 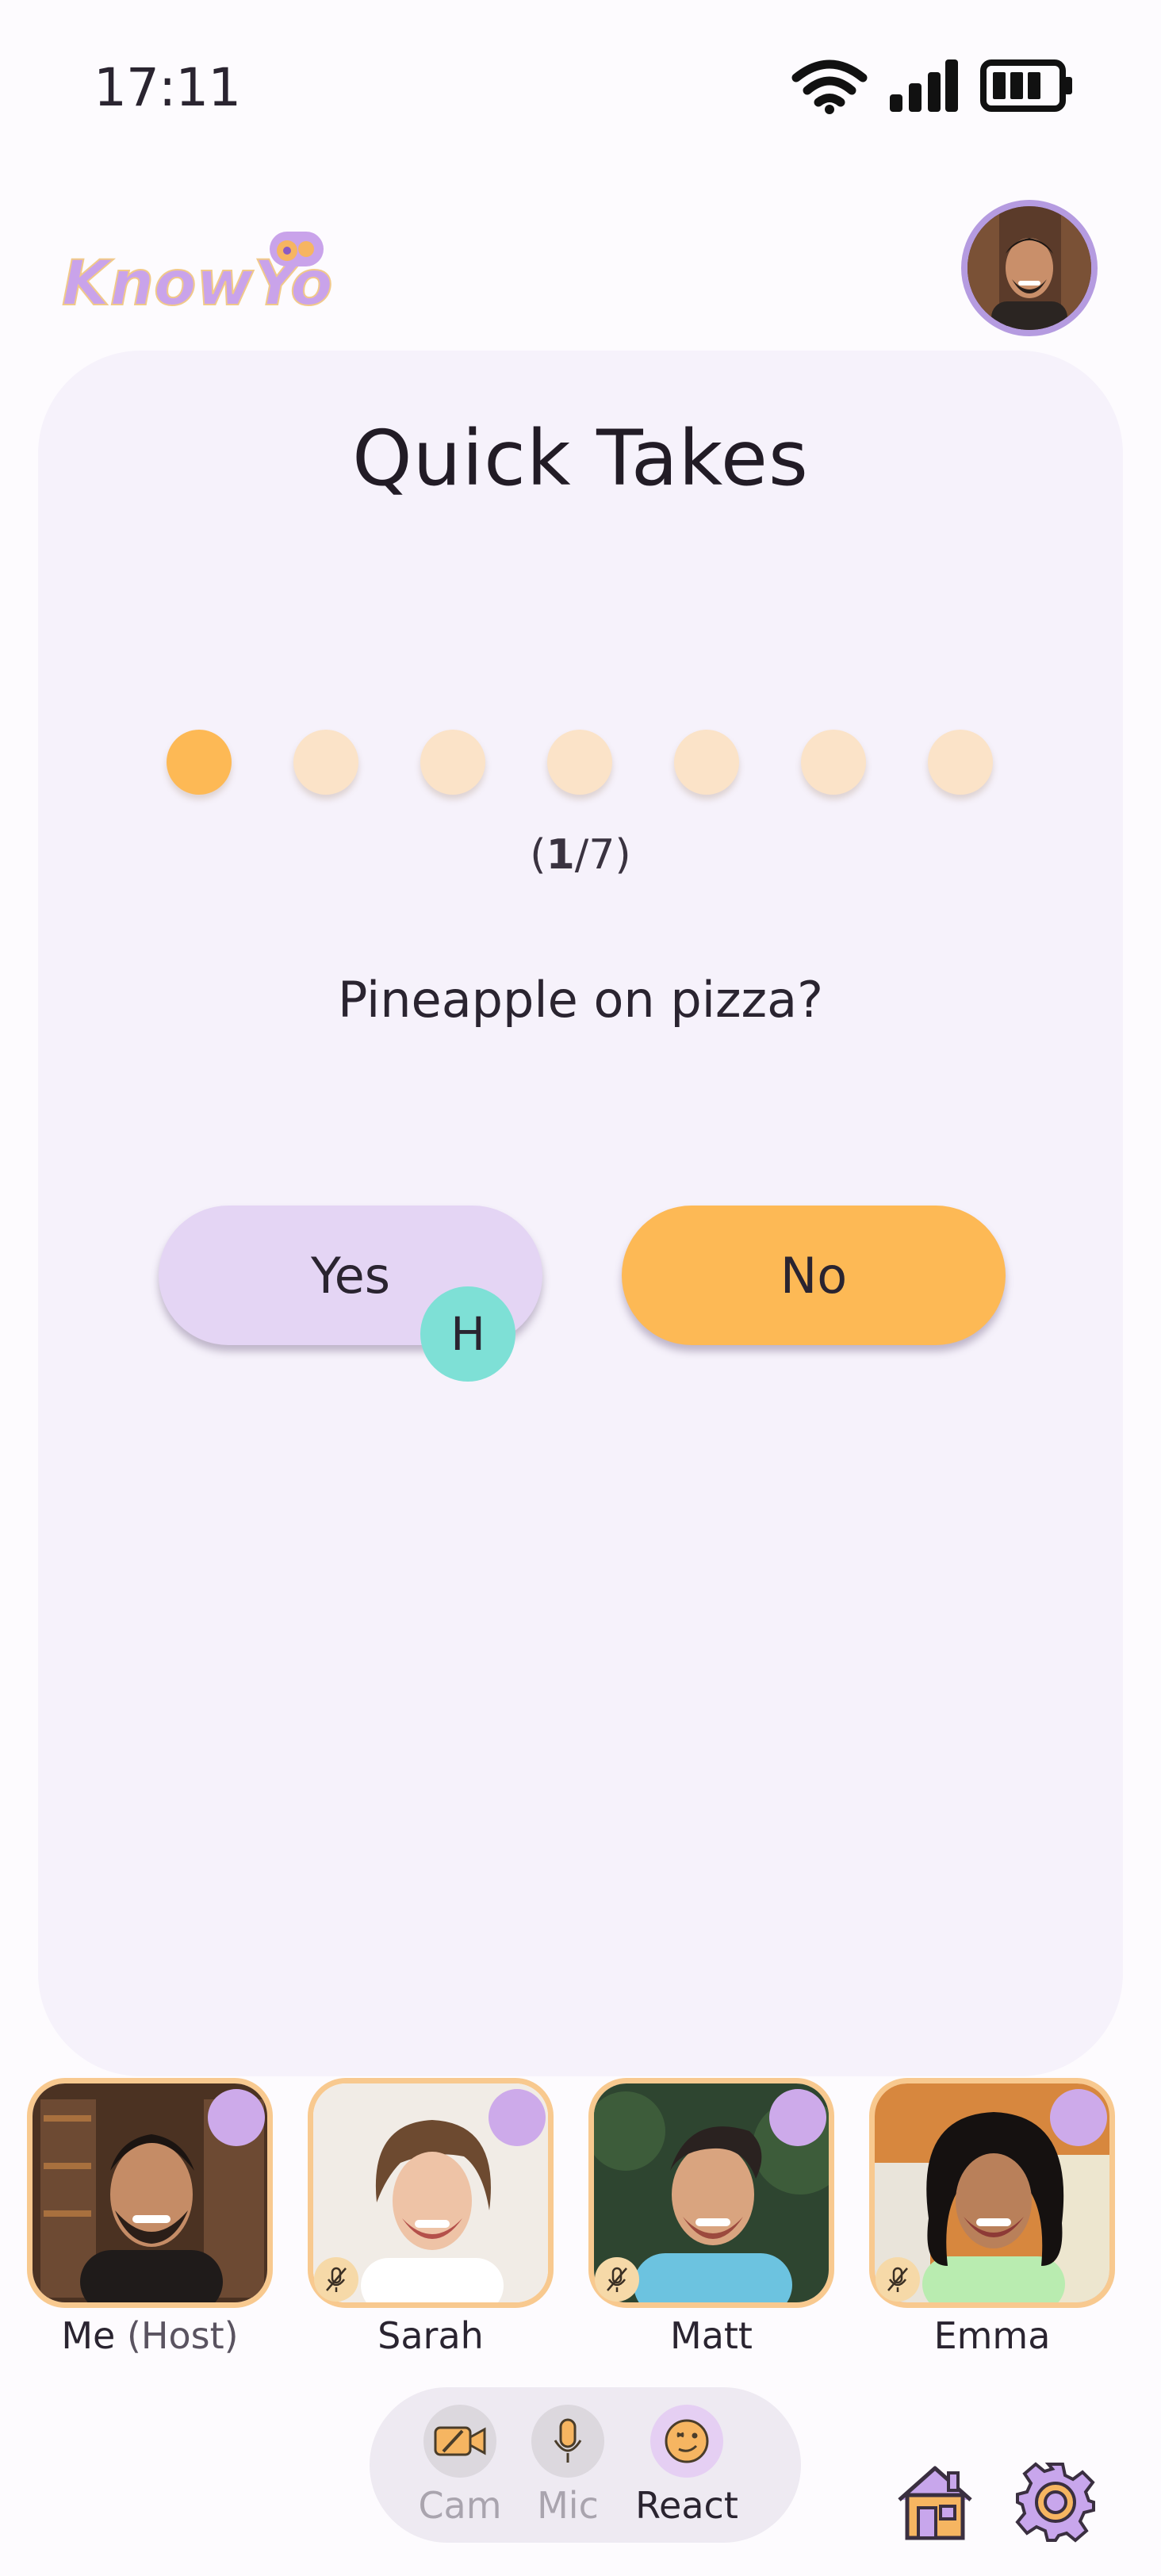 What do you see at coordinates (467, 1334) in the screenshot?
I see `voter-badge: H` at bounding box center [467, 1334].